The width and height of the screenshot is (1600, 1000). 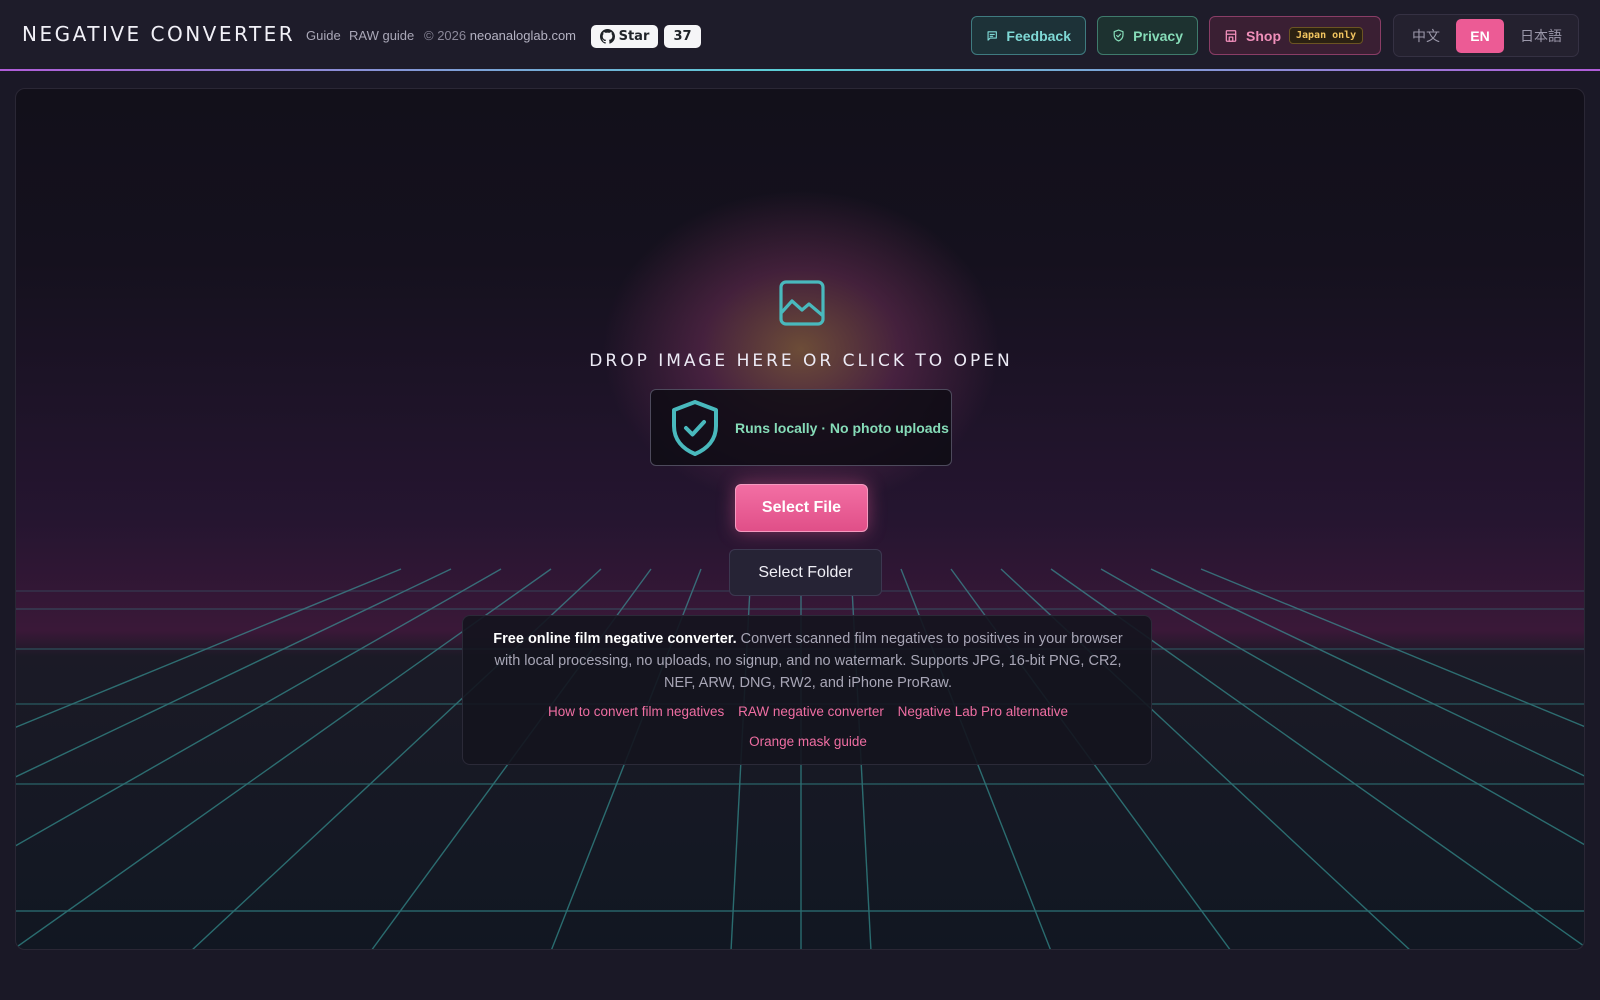 I want to click on github-star-button: Star, so click(x=624, y=36).